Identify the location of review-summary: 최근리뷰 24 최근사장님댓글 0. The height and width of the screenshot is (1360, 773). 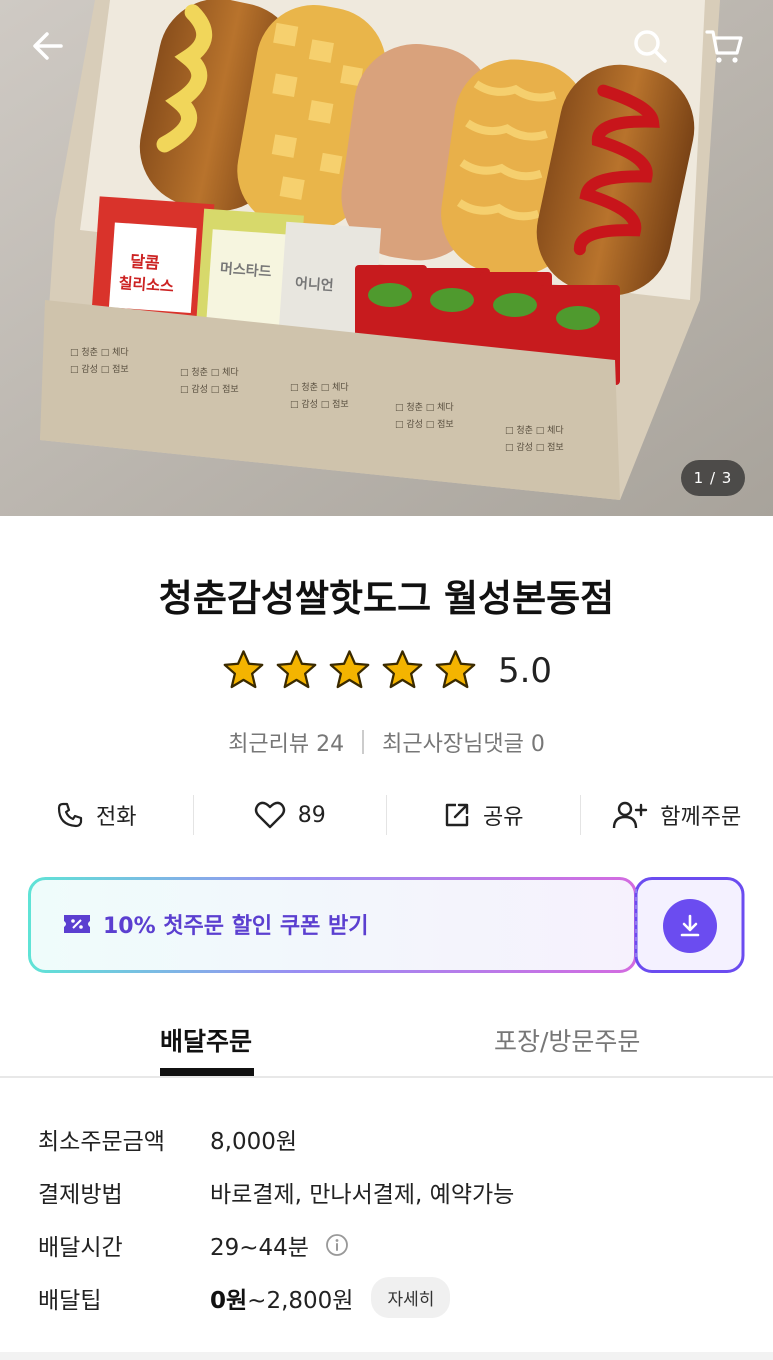
(386, 742).